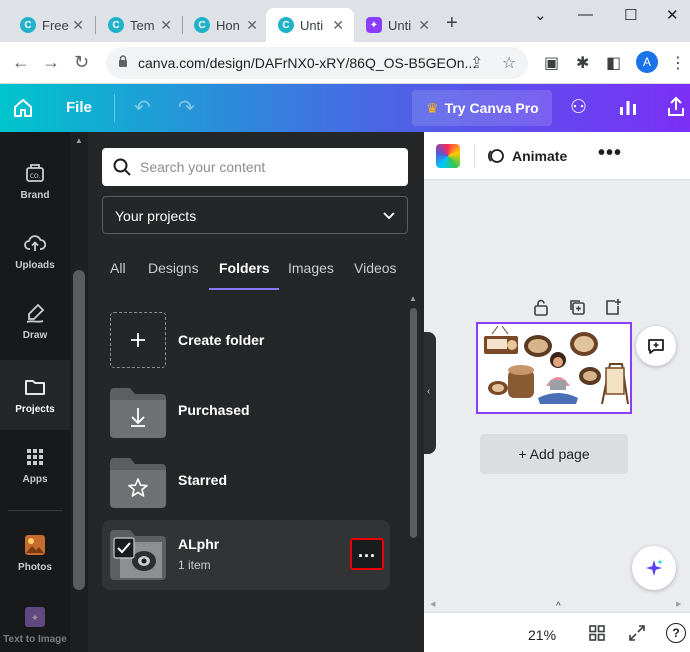 Image resolution: width=690 pixels, height=652 pixels. I want to click on rail-item-photos: Photos, so click(35, 553).